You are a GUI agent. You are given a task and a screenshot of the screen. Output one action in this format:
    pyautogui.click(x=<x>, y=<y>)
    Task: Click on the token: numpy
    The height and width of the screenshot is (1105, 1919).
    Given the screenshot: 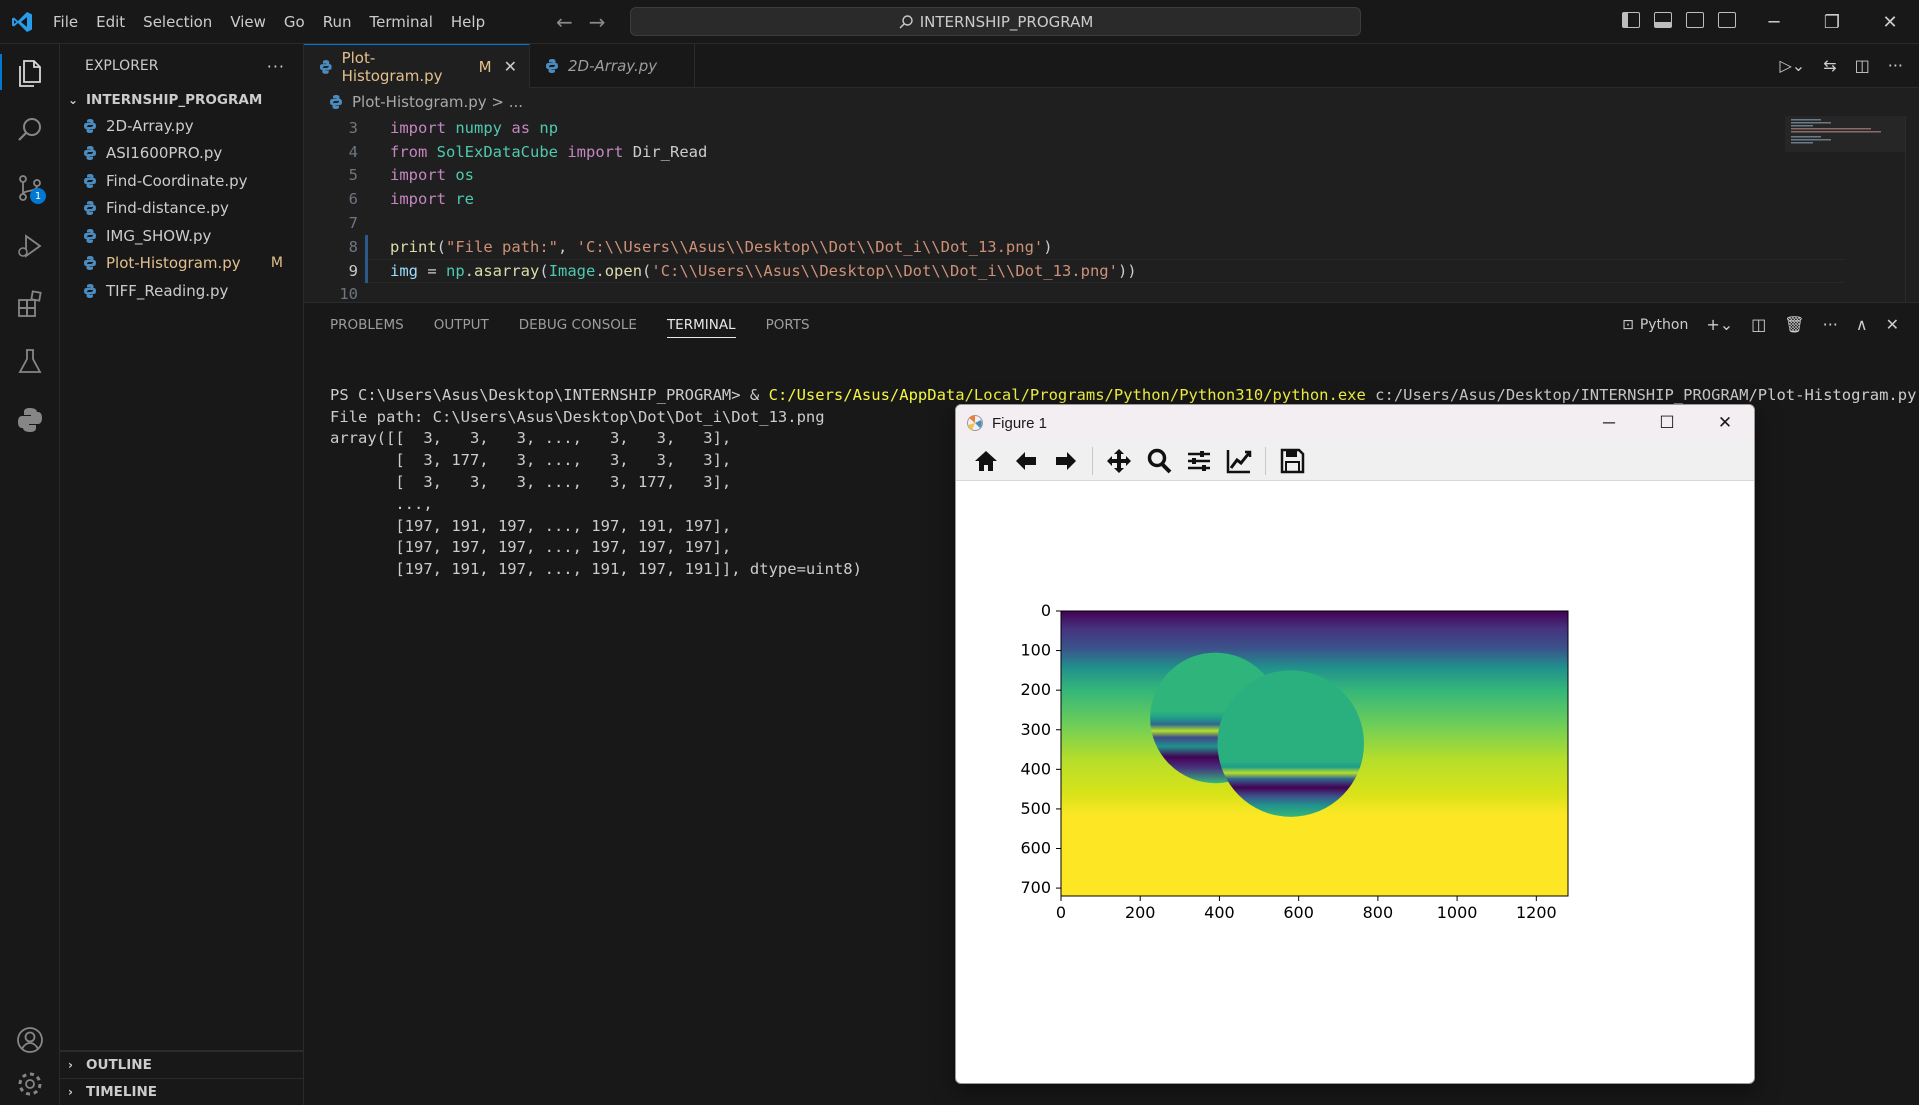 What is the action you would take?
    pyautogui.click(x=479, y=127)
    